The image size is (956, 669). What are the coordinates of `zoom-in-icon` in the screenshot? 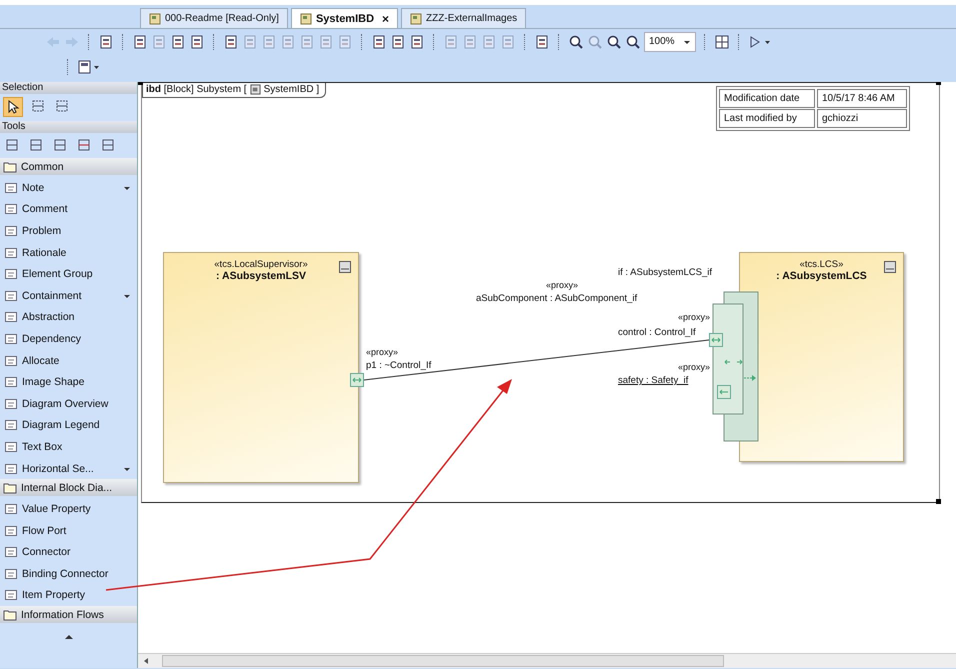 It's located at (614, 42).